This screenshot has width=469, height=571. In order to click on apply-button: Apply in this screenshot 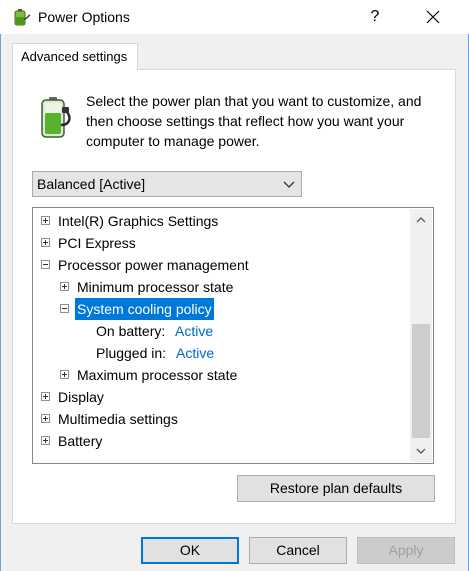, I will do `click(406, 550)`.